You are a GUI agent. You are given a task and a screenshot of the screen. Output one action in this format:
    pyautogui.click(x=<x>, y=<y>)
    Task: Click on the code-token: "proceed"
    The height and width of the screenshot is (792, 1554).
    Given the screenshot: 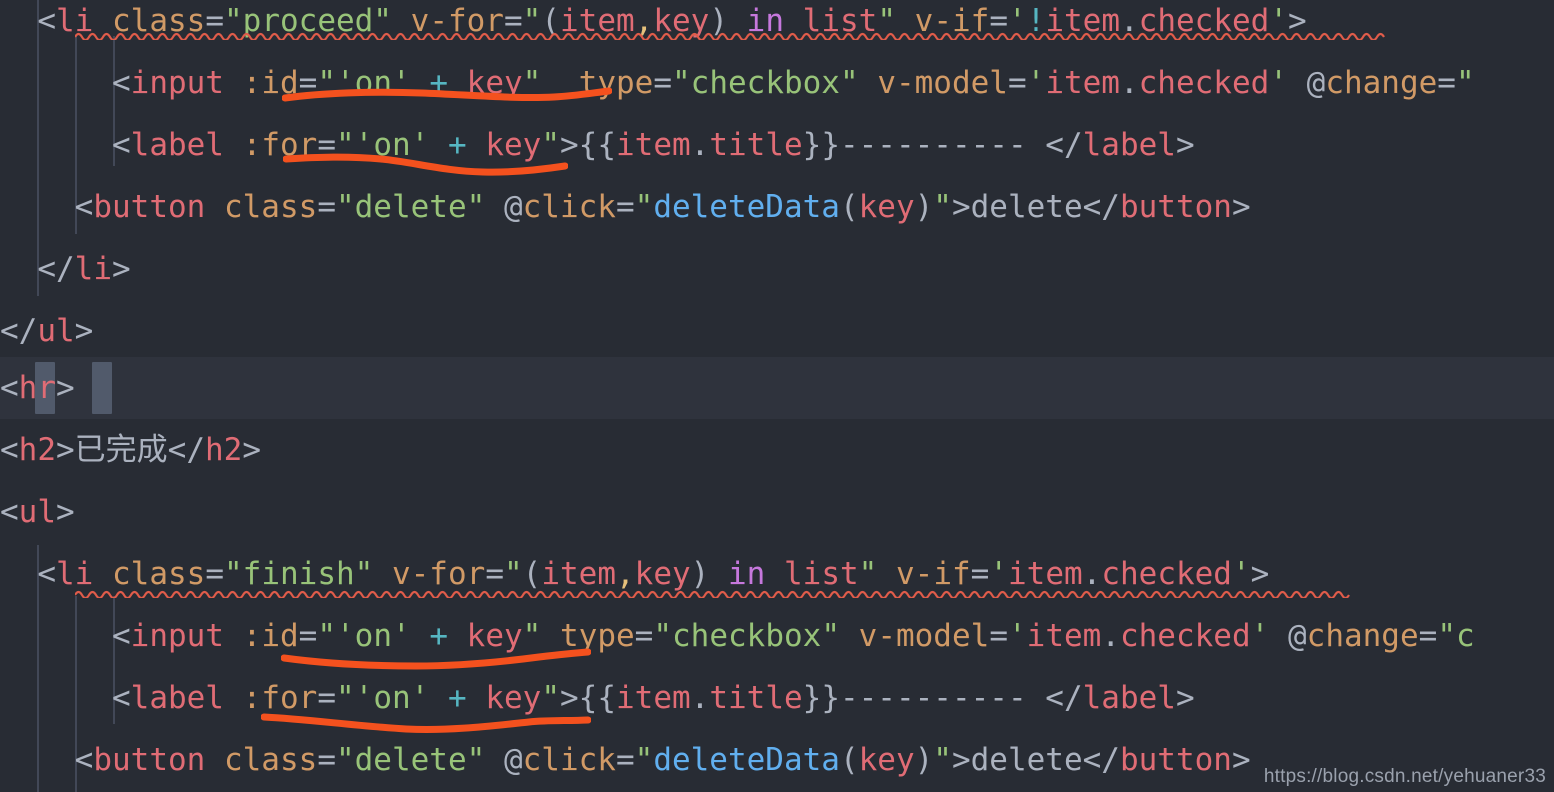 What is the action you would take?
    pyautogui.click(x=308, y=21)
    